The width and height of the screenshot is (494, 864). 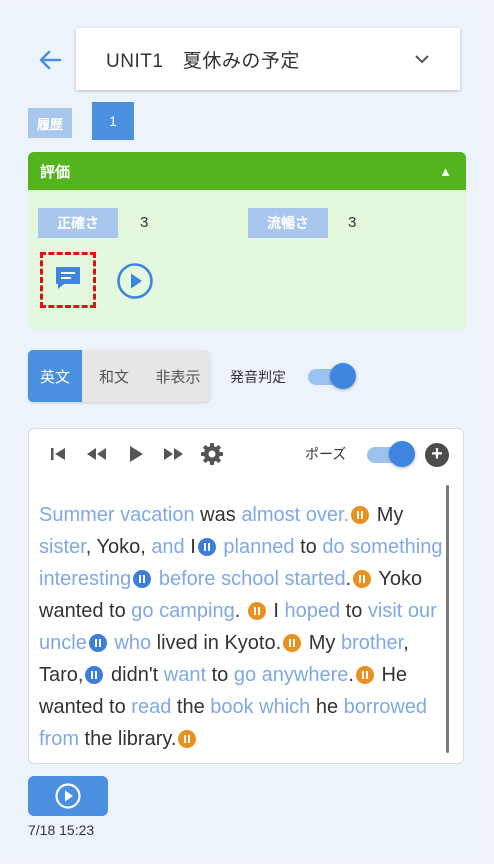 What do you see at coordinates (252, 579) in the screenshot?
I see `highlighted-phrase: before school started` at bounding box center [252, 579].